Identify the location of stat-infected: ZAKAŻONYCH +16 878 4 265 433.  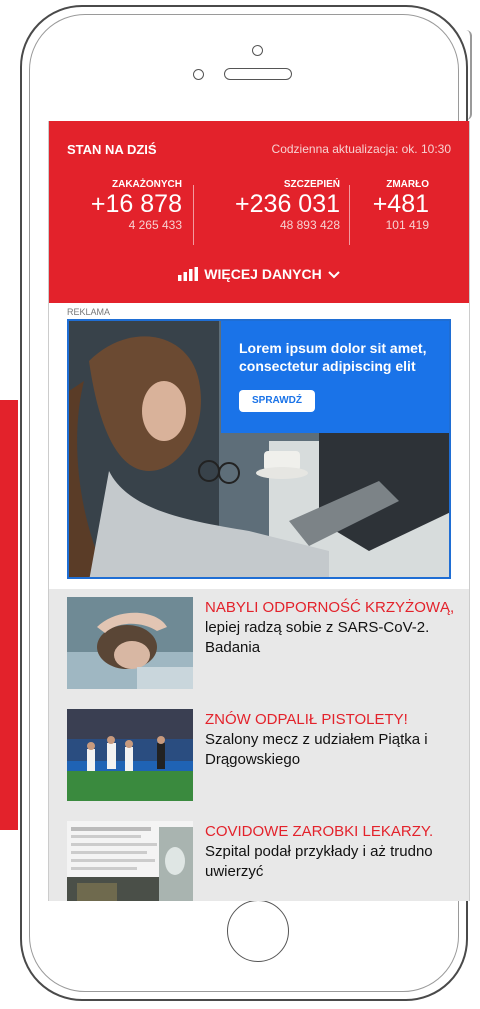
(130, 205).